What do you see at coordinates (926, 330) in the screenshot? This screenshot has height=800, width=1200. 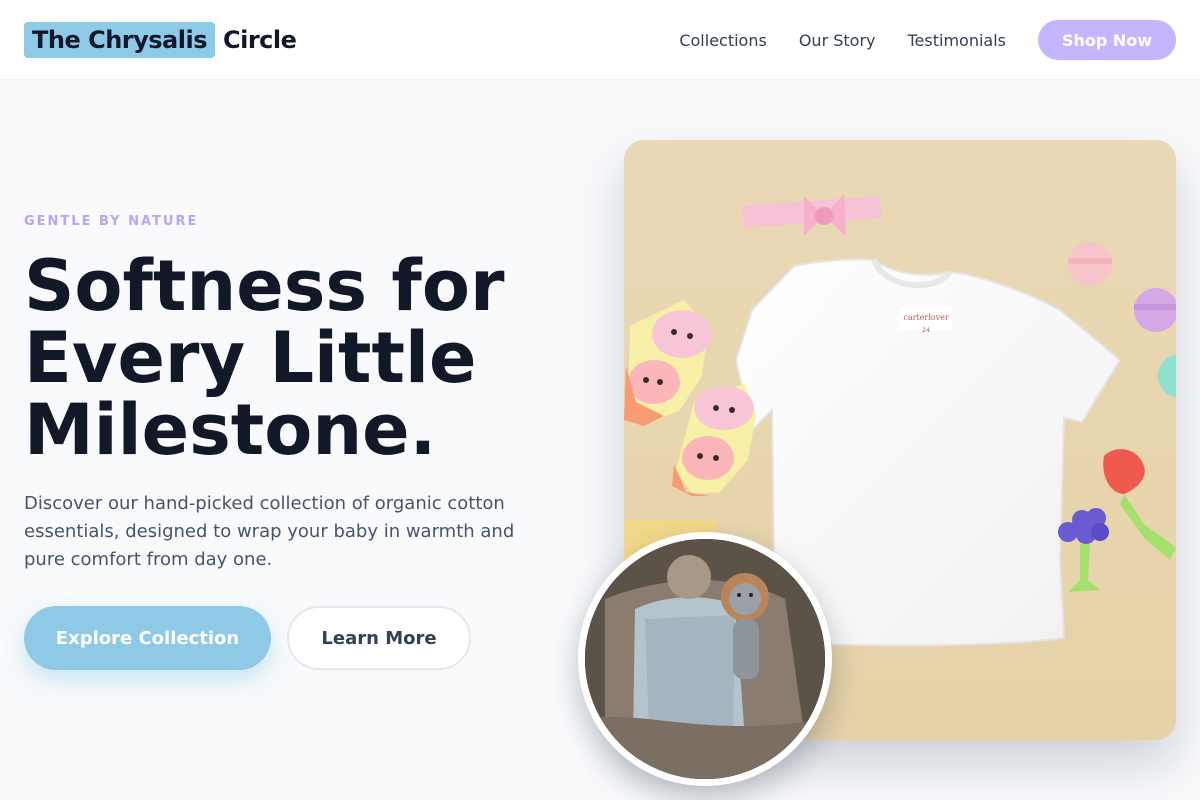 I see `shirt-tag-size: 24` at bounding box center [926, 330].